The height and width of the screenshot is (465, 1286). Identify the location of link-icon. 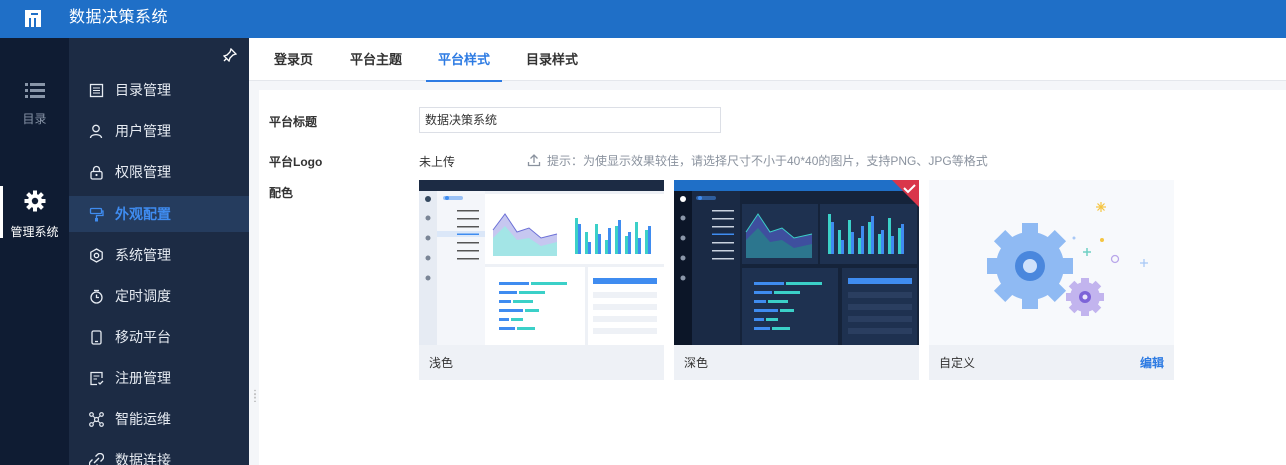
(96, 459).